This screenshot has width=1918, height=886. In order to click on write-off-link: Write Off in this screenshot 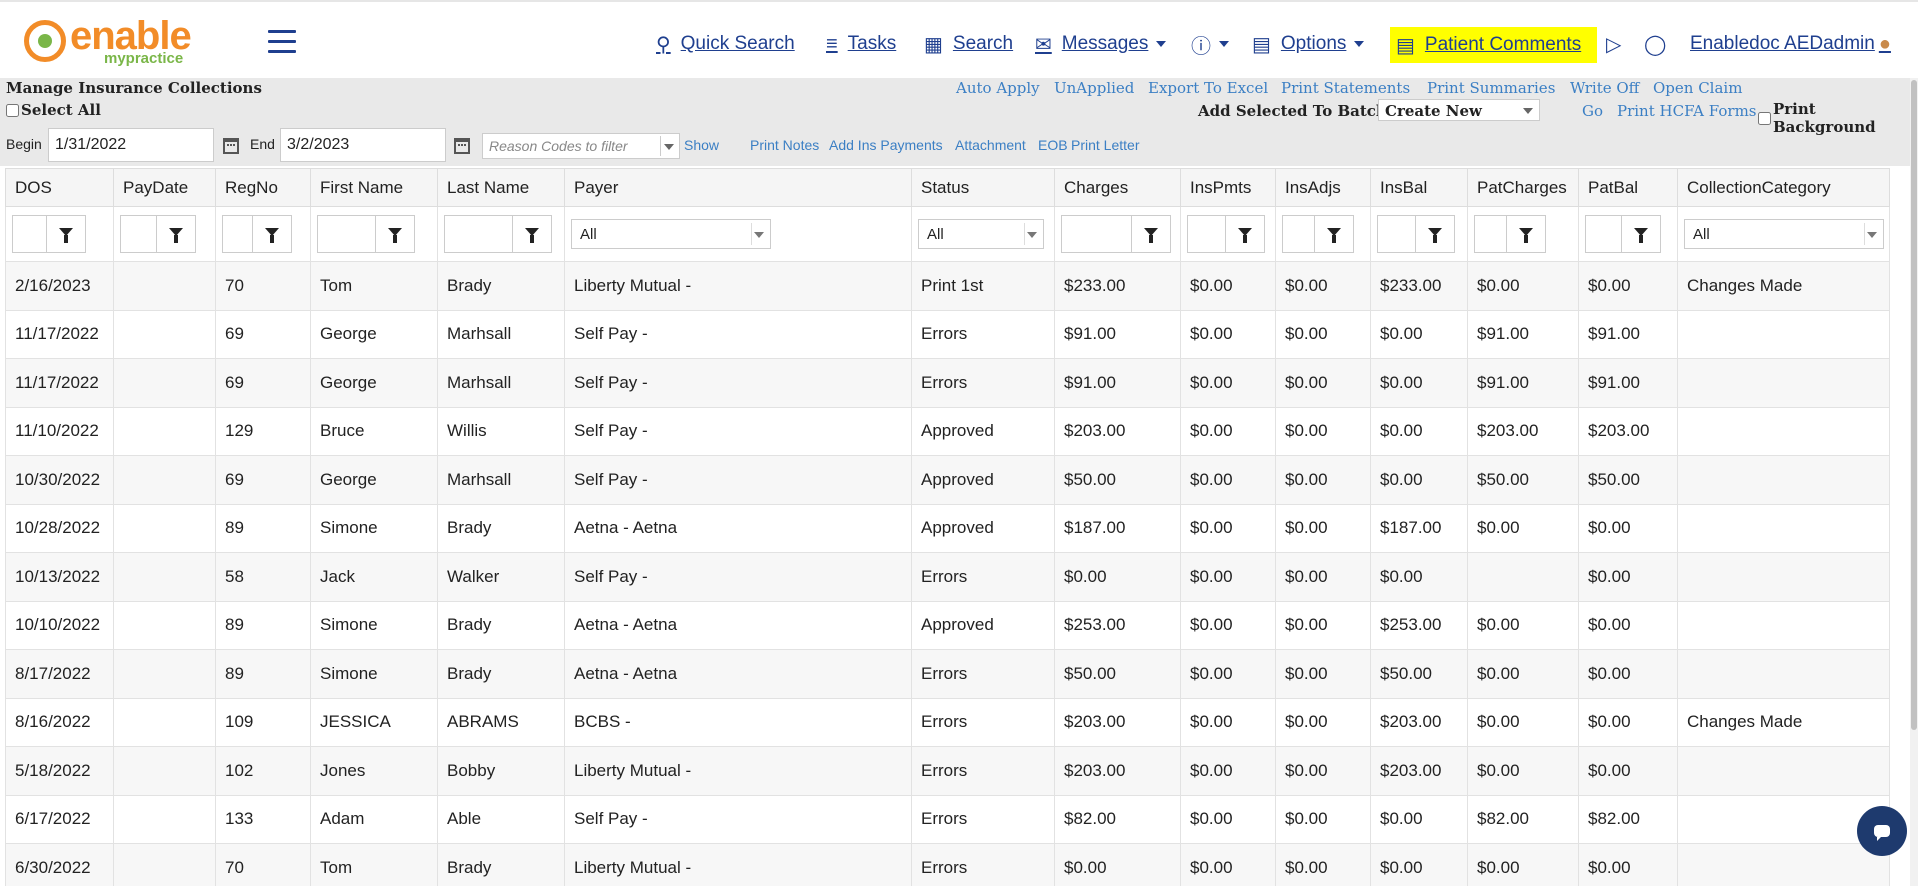, I will do `click(1604, 88)`.